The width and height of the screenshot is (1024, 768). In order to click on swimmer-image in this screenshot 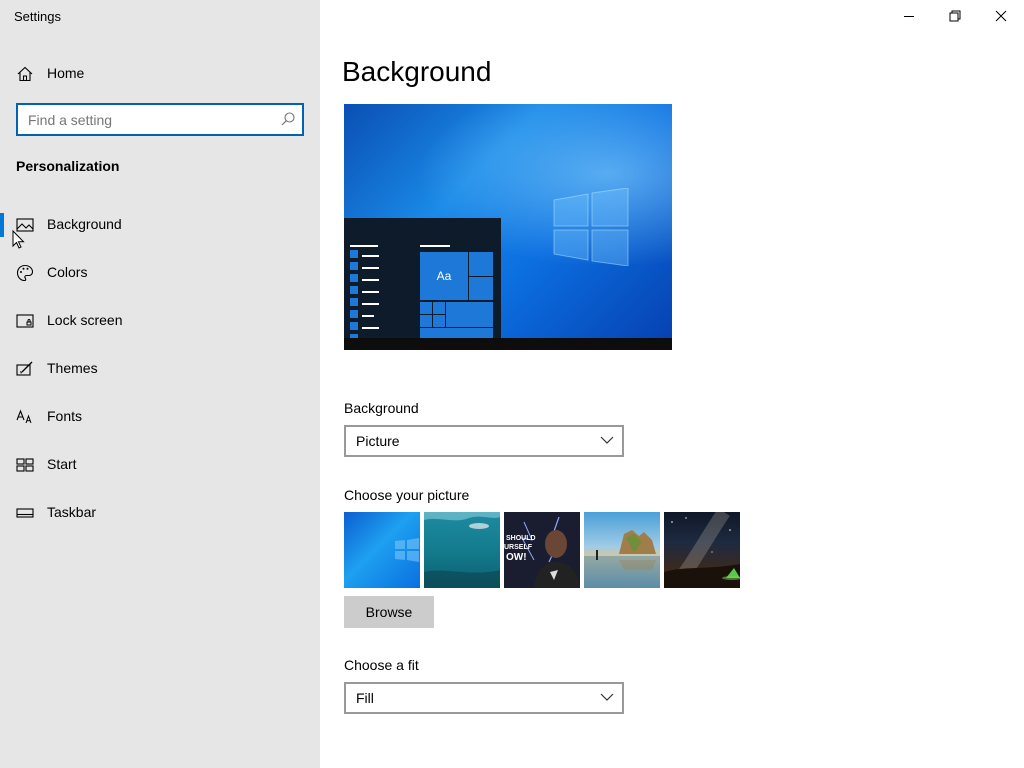, I will do `click(462, 550)`.